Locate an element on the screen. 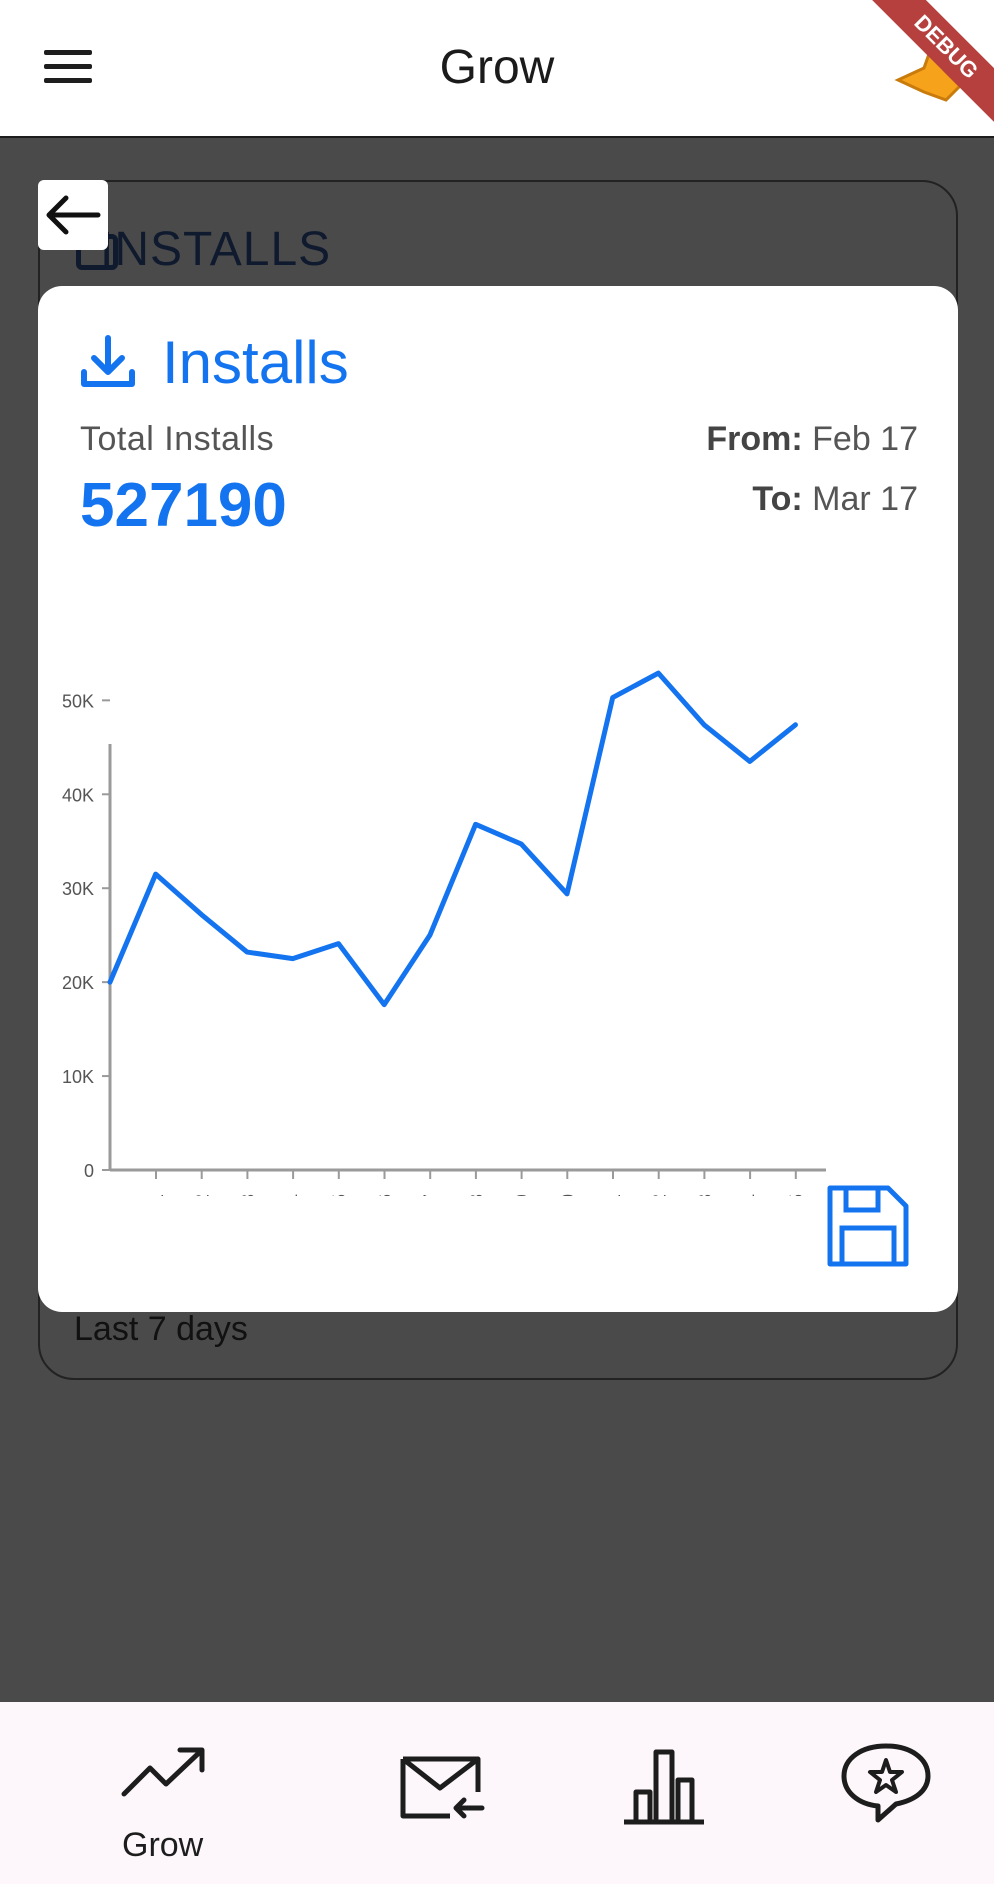  app-bar: Grow DEBUG is located at coordinates (497, 69).